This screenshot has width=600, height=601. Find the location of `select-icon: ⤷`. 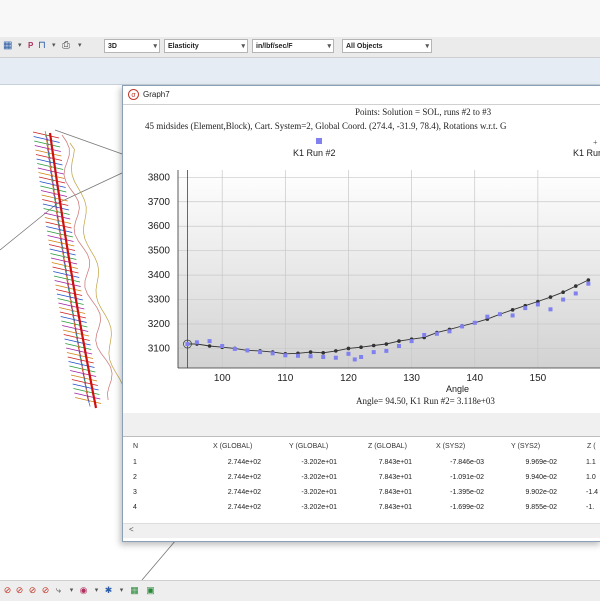

select-icon: ⤷ is located at coordinates (58, 590).